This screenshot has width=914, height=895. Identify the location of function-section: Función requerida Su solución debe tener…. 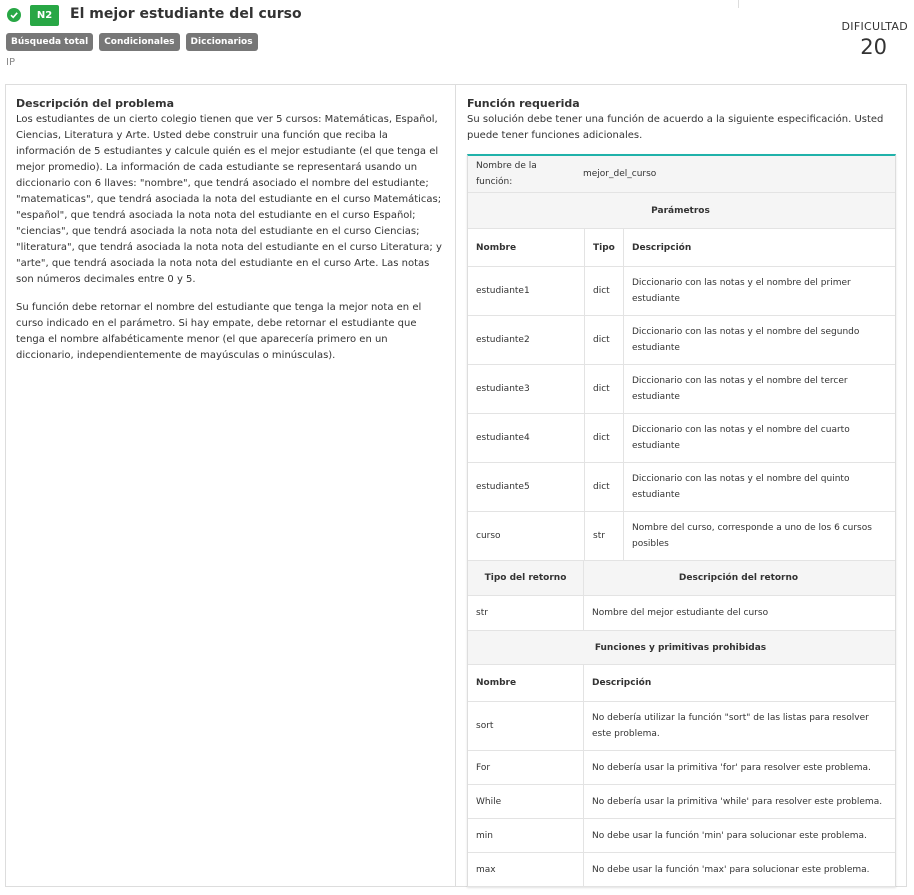
(683, 120).